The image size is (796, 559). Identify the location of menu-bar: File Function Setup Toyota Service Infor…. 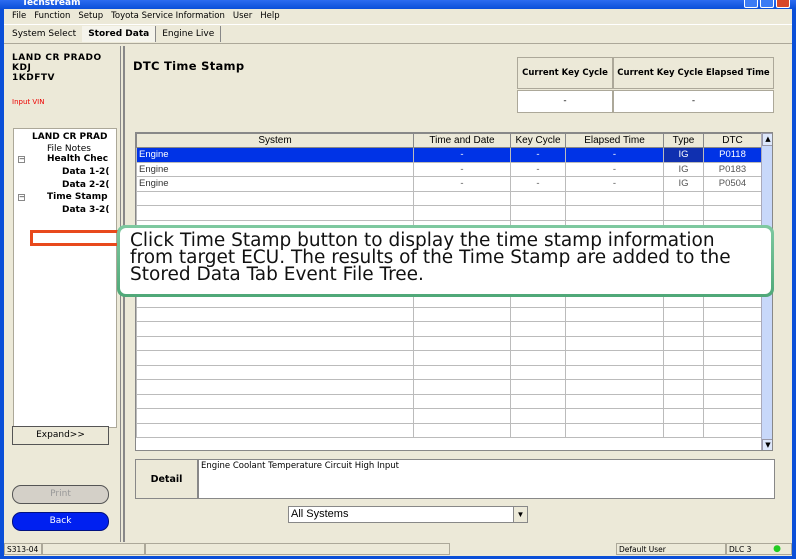
(144, 16).